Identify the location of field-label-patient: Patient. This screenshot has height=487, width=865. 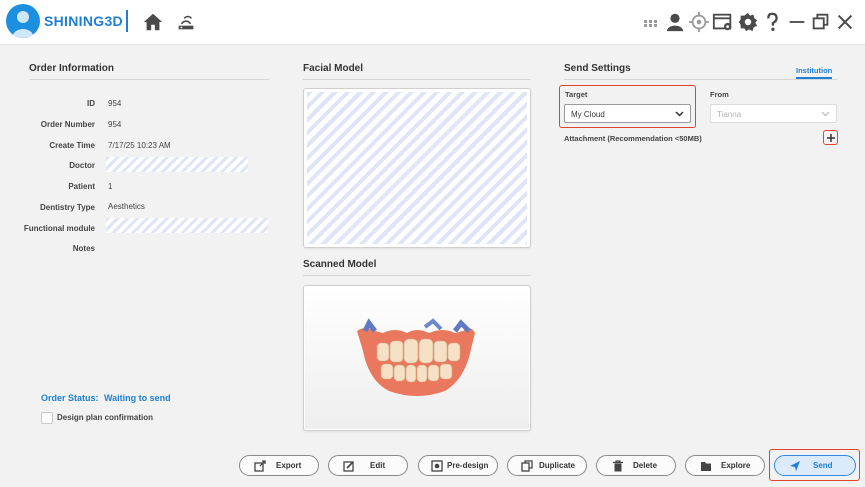
(81, 186).